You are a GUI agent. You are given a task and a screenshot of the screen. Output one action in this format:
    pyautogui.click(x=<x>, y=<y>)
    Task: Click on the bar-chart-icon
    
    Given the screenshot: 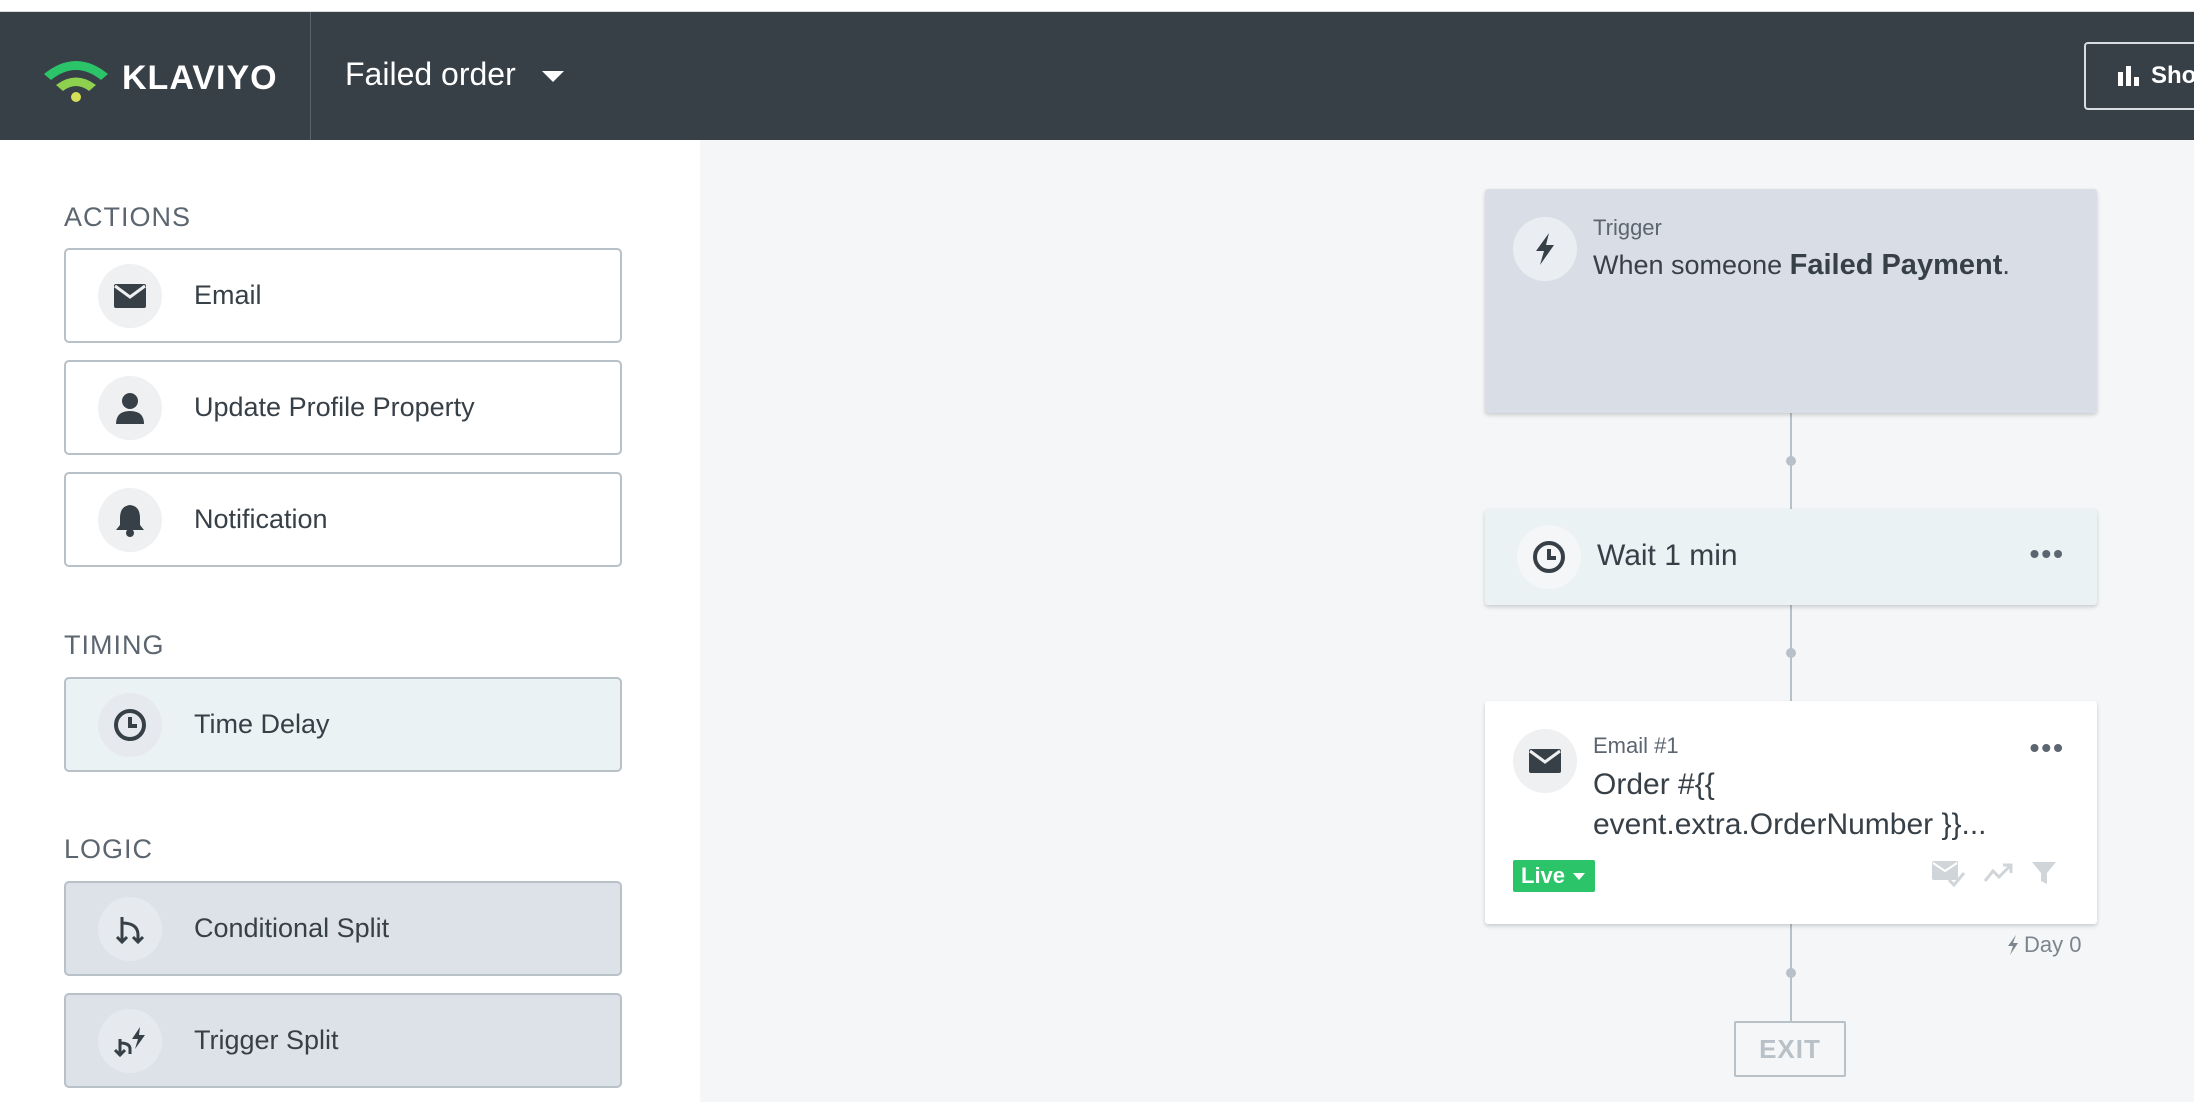 What is the action you would take?
    pyautogui.click(x=2128, y=76)
    